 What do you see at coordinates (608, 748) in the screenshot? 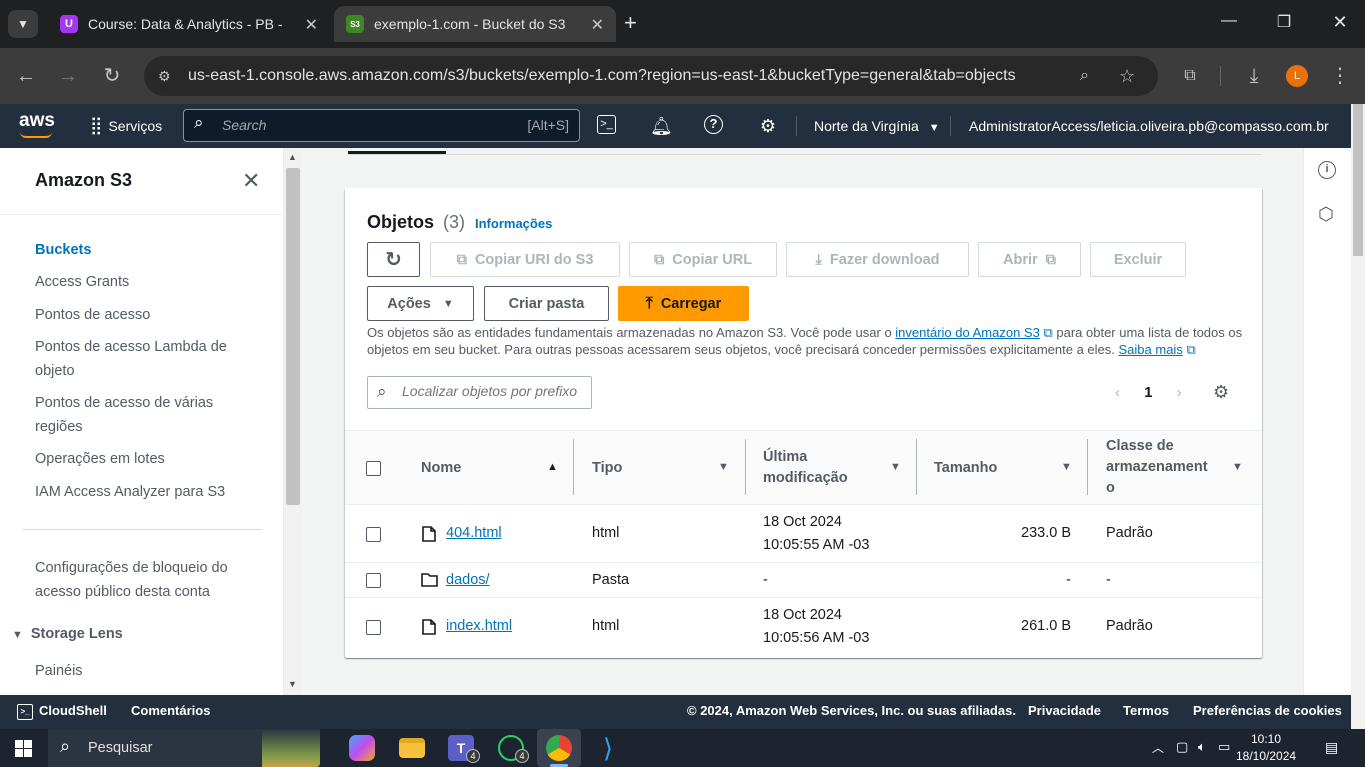
I see `vscode-icon: ⟩` at bounding box center [608, 748].